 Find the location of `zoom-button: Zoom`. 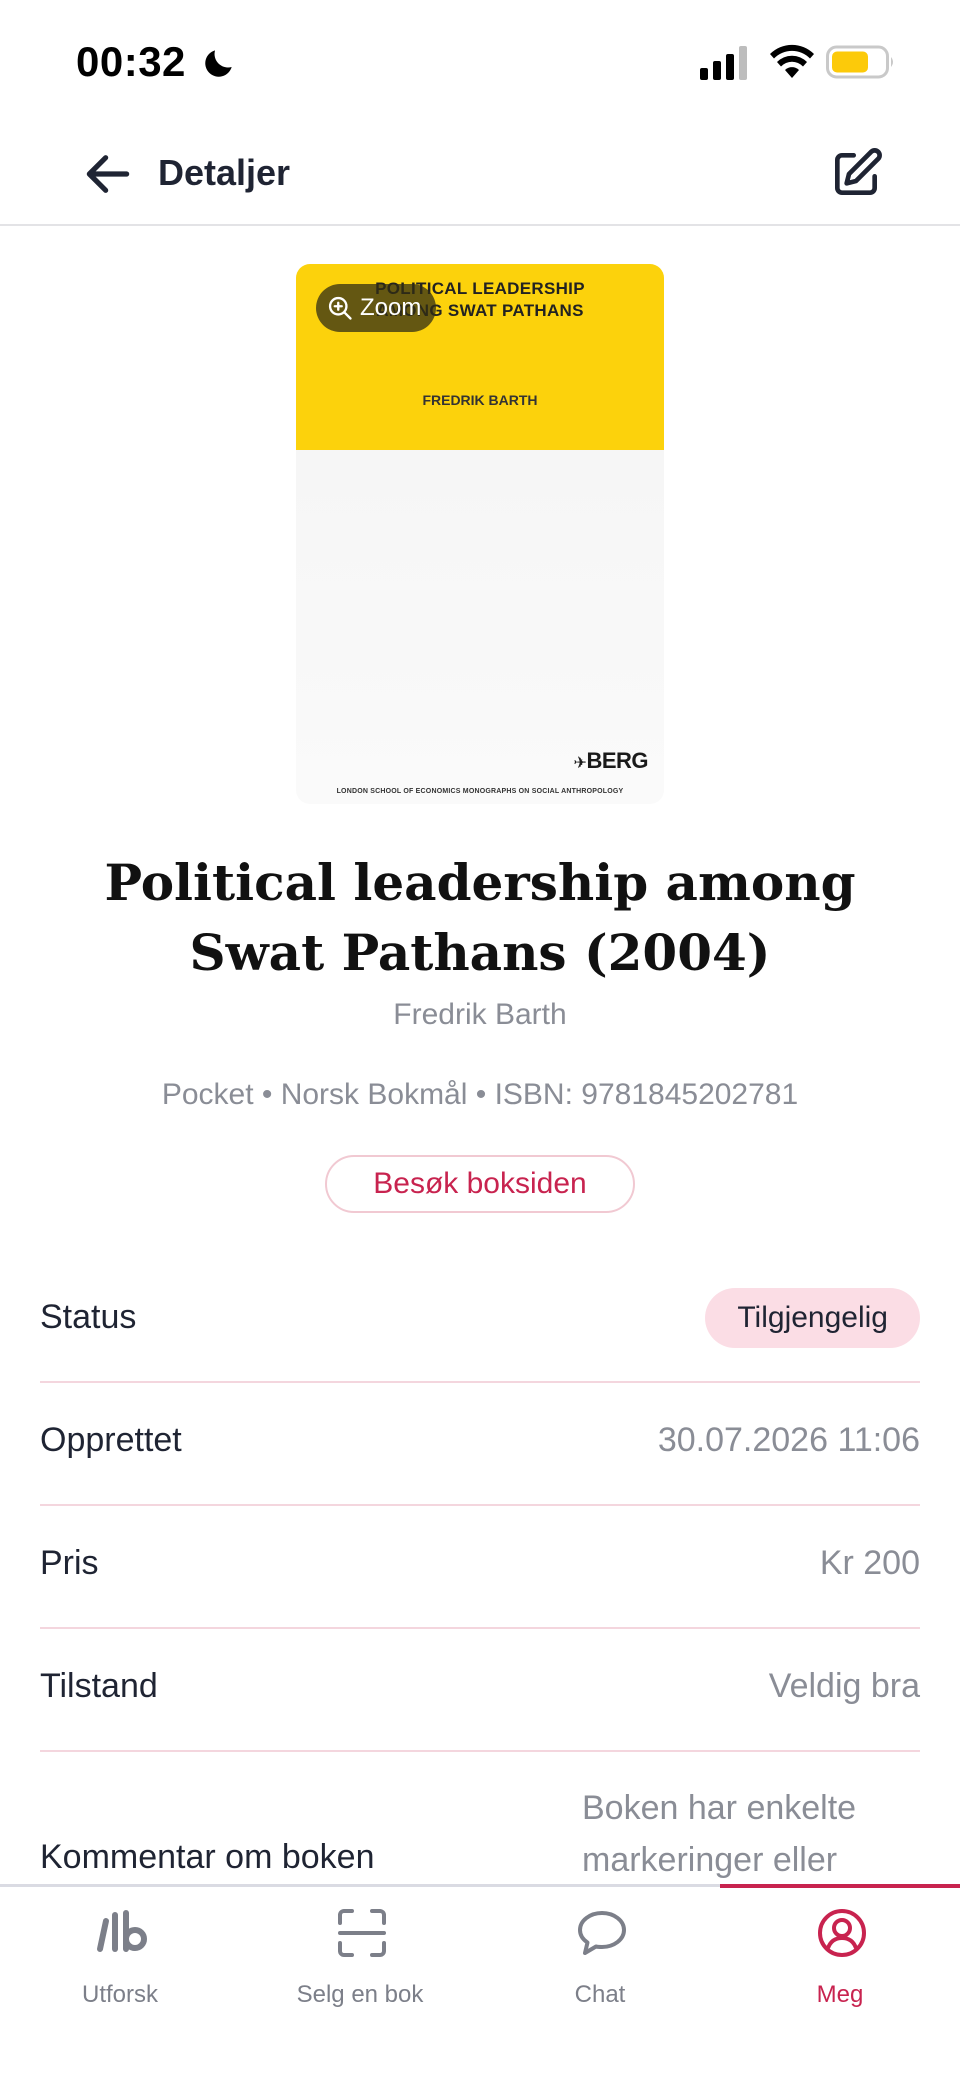

zoom-button: Zoom is located at coordinates (376, 308).